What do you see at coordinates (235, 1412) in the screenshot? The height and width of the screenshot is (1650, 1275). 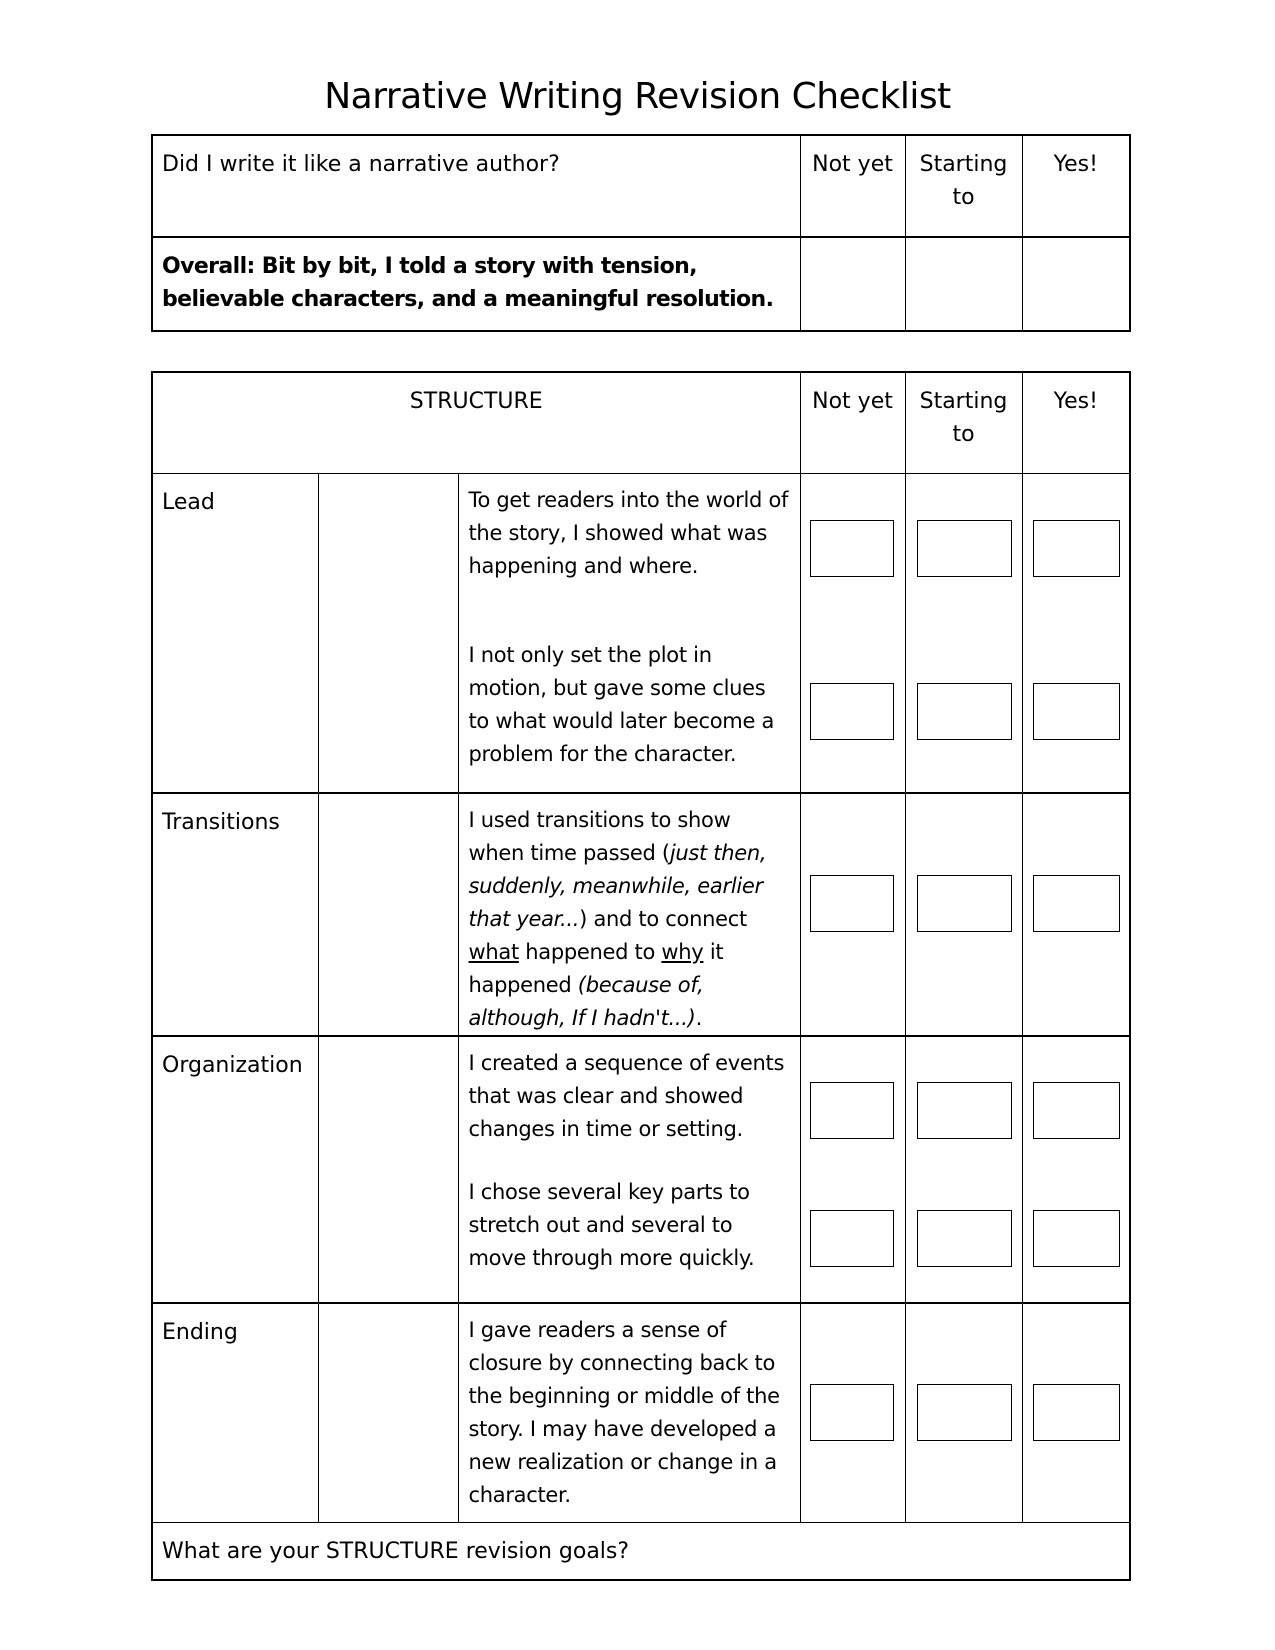 I see `category-label: Ending` at bounding box center [235, 1412].